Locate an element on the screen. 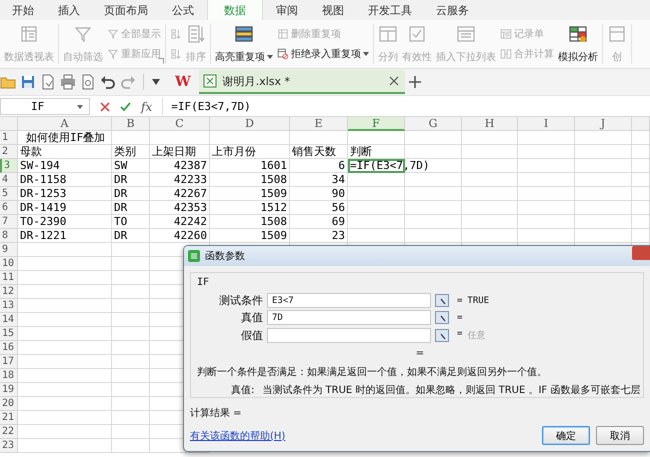  row-header: 14 is located at coordinates (9, 320).